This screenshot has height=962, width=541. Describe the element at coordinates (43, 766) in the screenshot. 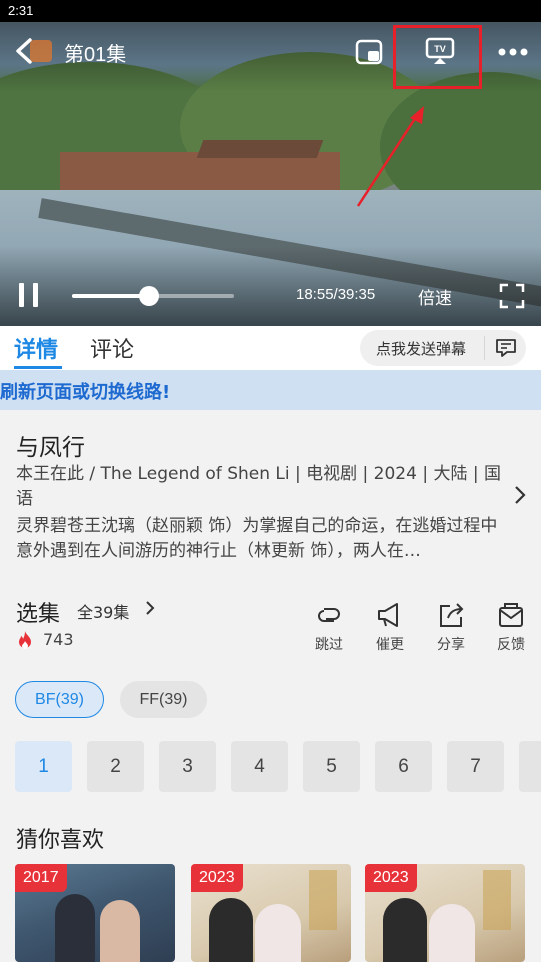

I see `episode-button: 1` at that location.